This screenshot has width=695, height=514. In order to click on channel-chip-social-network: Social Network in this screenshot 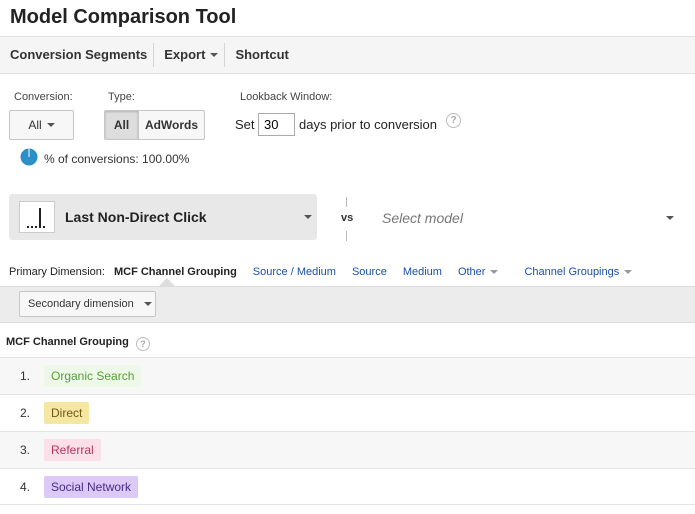, I will do `click(91, 487)`.